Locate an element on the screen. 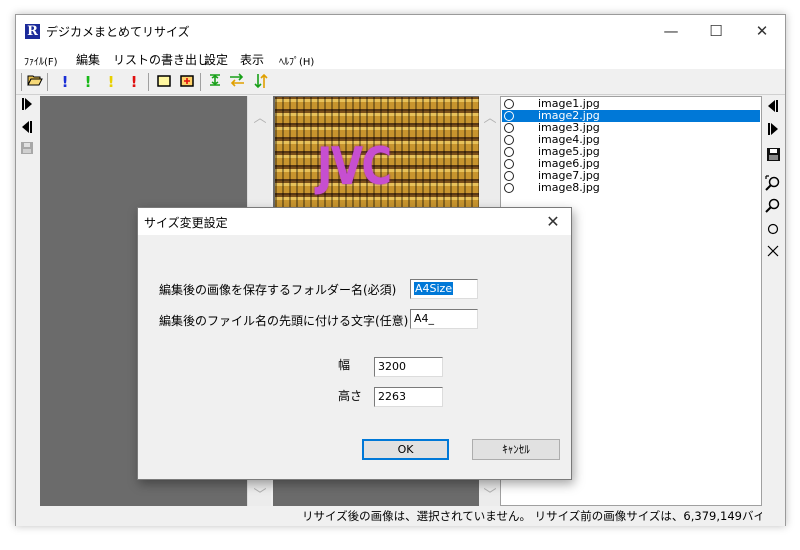  exclaim-red-icon: ! is located at coordinates (134, 82).